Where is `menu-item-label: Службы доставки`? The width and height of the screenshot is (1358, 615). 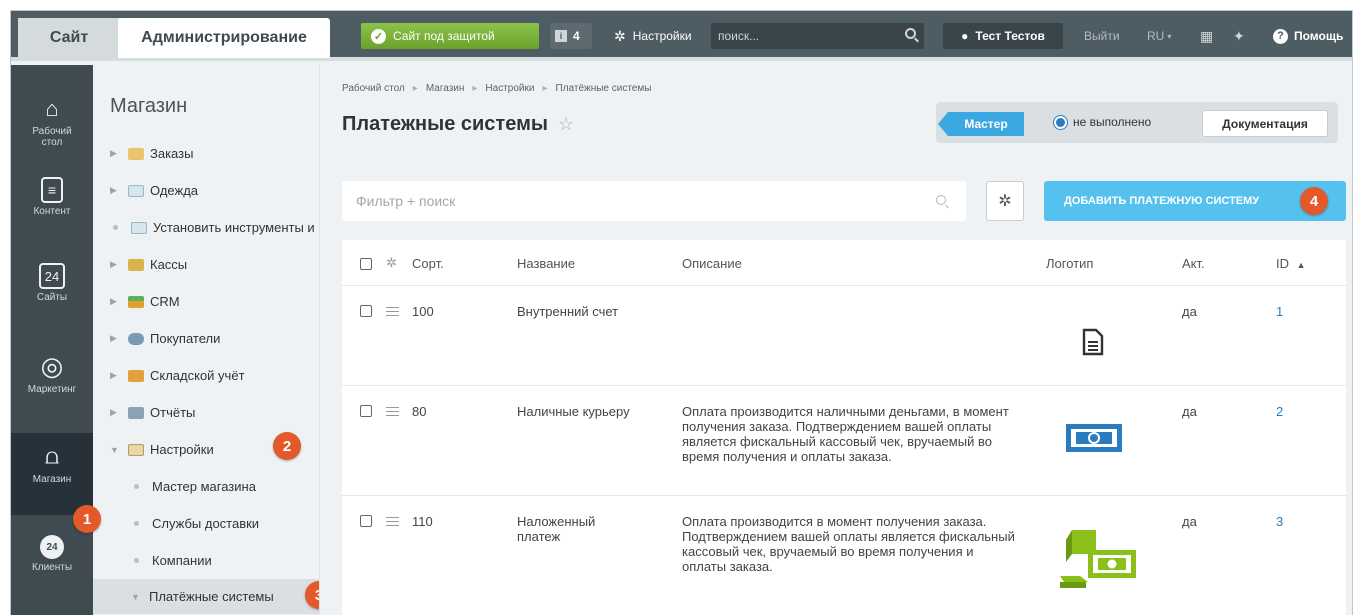
menu-item-label: Службы доставки is located at coordinates (206, 523).